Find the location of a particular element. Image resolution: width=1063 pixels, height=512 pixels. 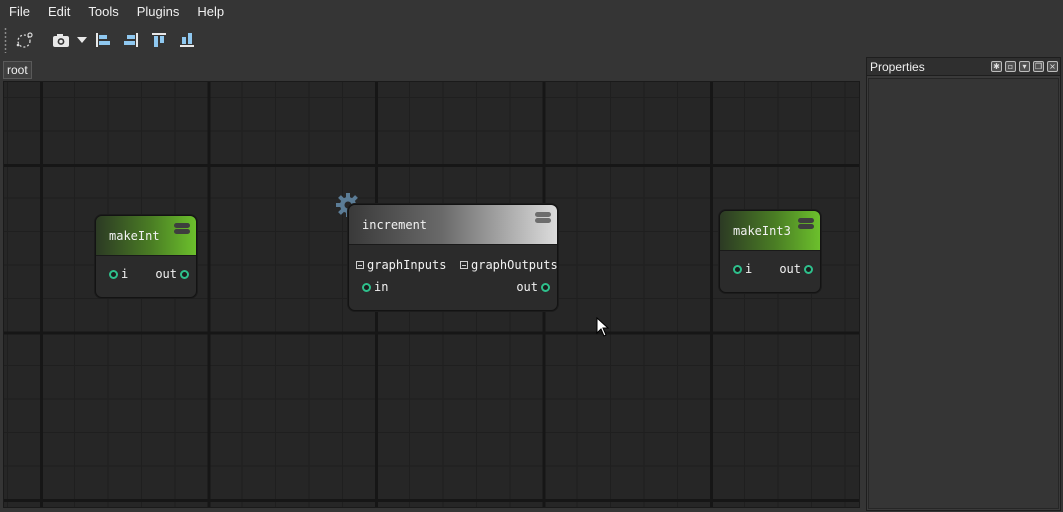

align-right-button is located at coordinates (131, 40).